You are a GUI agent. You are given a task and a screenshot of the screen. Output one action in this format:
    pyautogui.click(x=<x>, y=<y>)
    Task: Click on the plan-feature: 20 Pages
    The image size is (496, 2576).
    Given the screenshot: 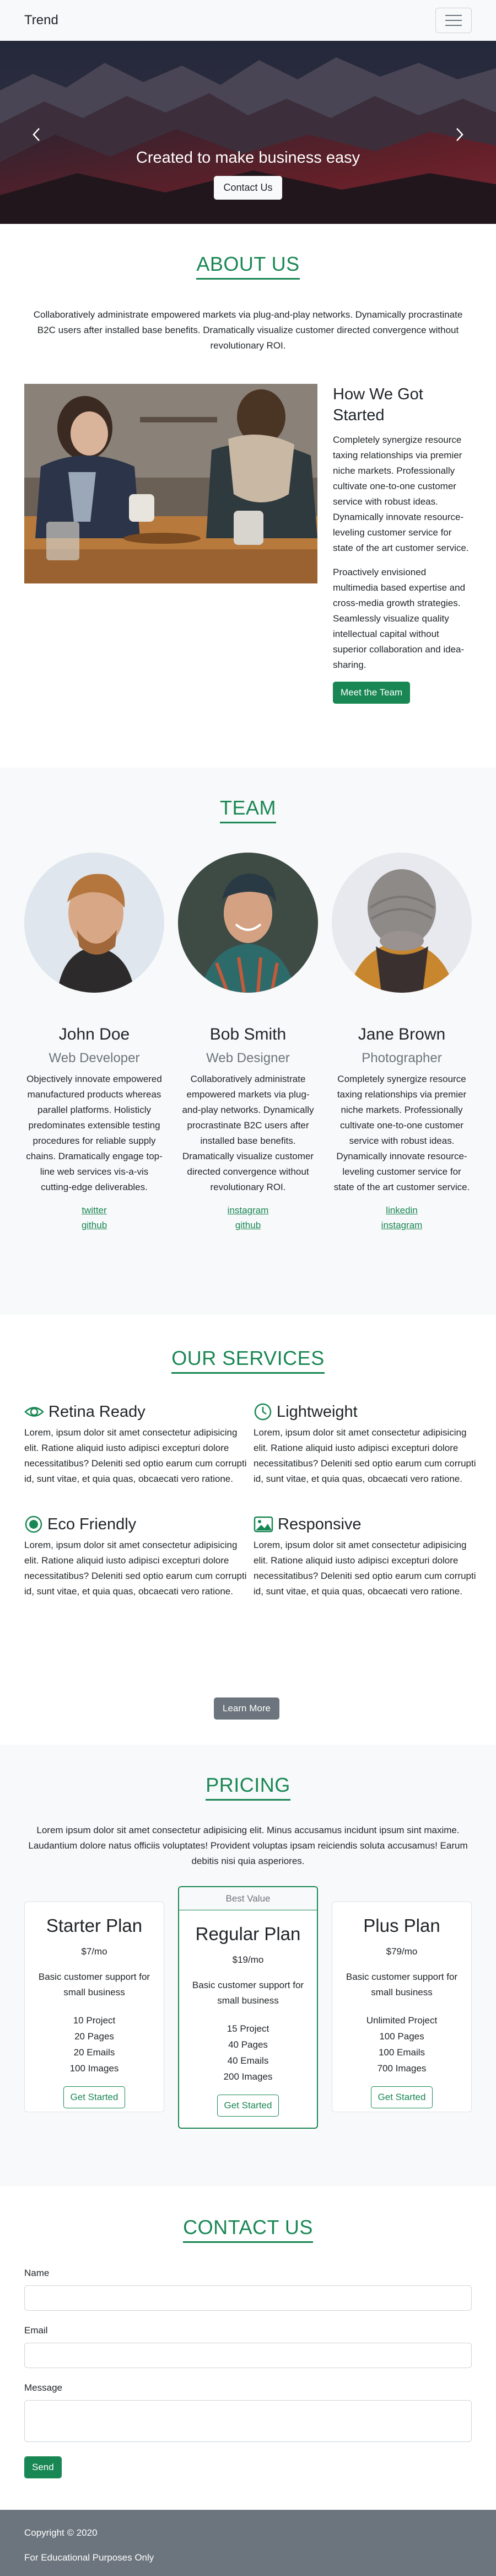 What is the action you would take?
    pyautogui.click(x=94, y=2036)
    